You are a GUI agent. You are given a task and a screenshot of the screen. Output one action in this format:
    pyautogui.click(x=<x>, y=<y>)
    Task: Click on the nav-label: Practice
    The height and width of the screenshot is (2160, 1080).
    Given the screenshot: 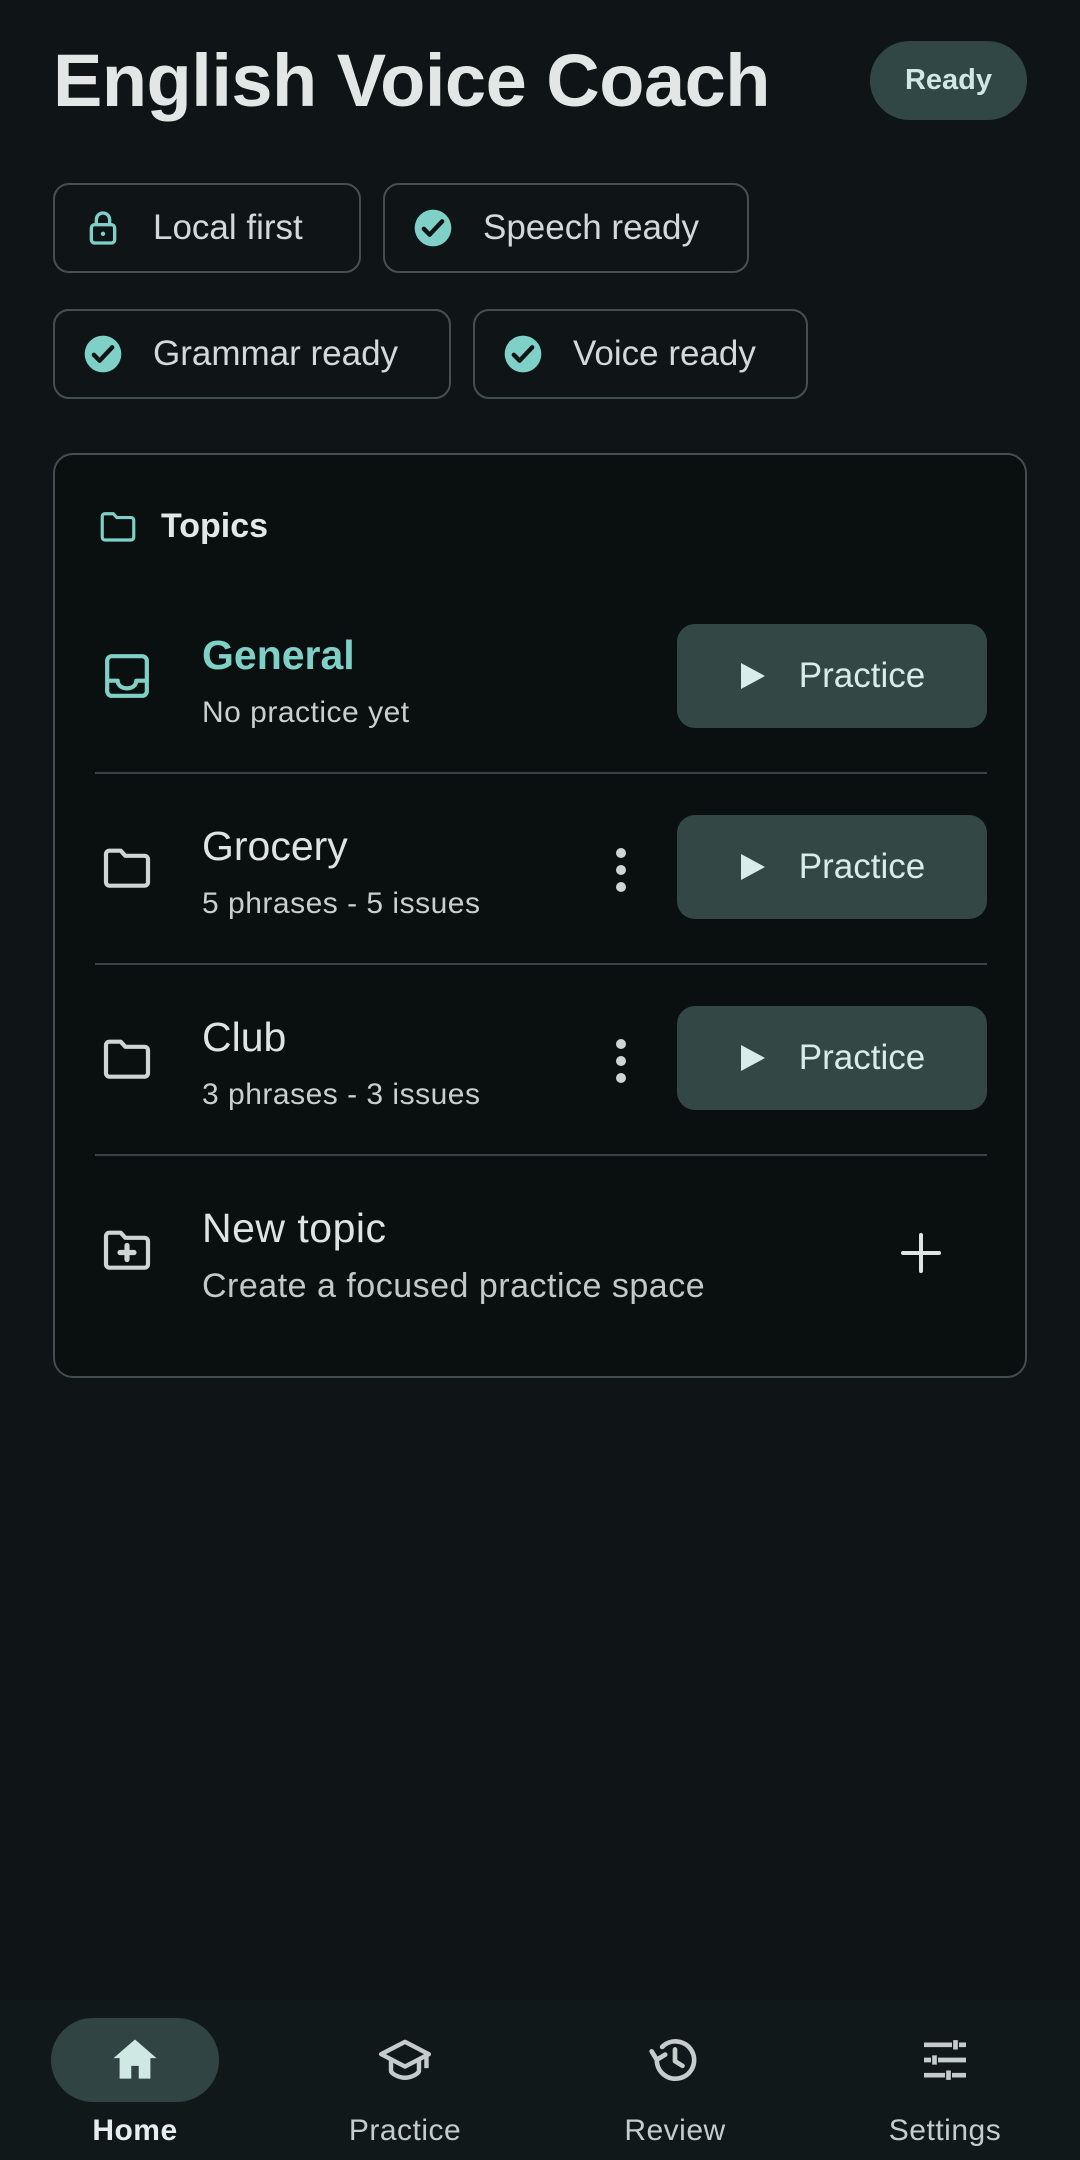 What is the action you would take?
    pyautogui.click(x=405, y=2130)
    